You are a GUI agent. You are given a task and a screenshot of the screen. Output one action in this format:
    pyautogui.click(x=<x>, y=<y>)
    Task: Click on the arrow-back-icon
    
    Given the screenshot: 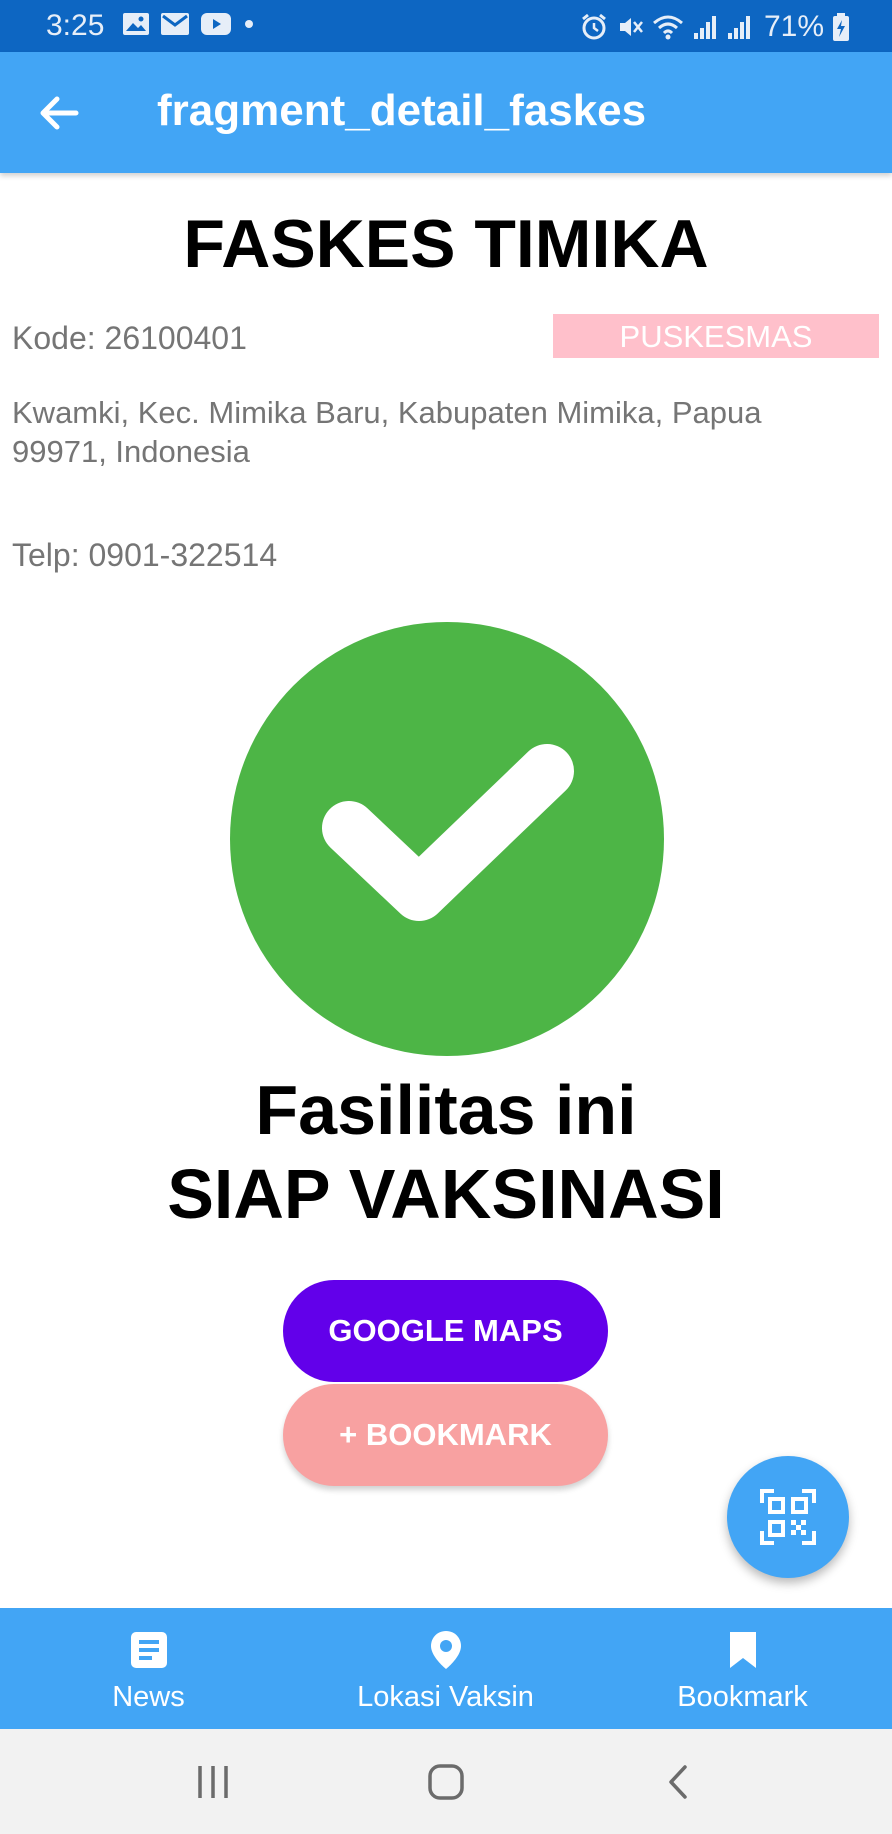 What is the action you would take?
    pyautogui.click(x=59, y=113)
    